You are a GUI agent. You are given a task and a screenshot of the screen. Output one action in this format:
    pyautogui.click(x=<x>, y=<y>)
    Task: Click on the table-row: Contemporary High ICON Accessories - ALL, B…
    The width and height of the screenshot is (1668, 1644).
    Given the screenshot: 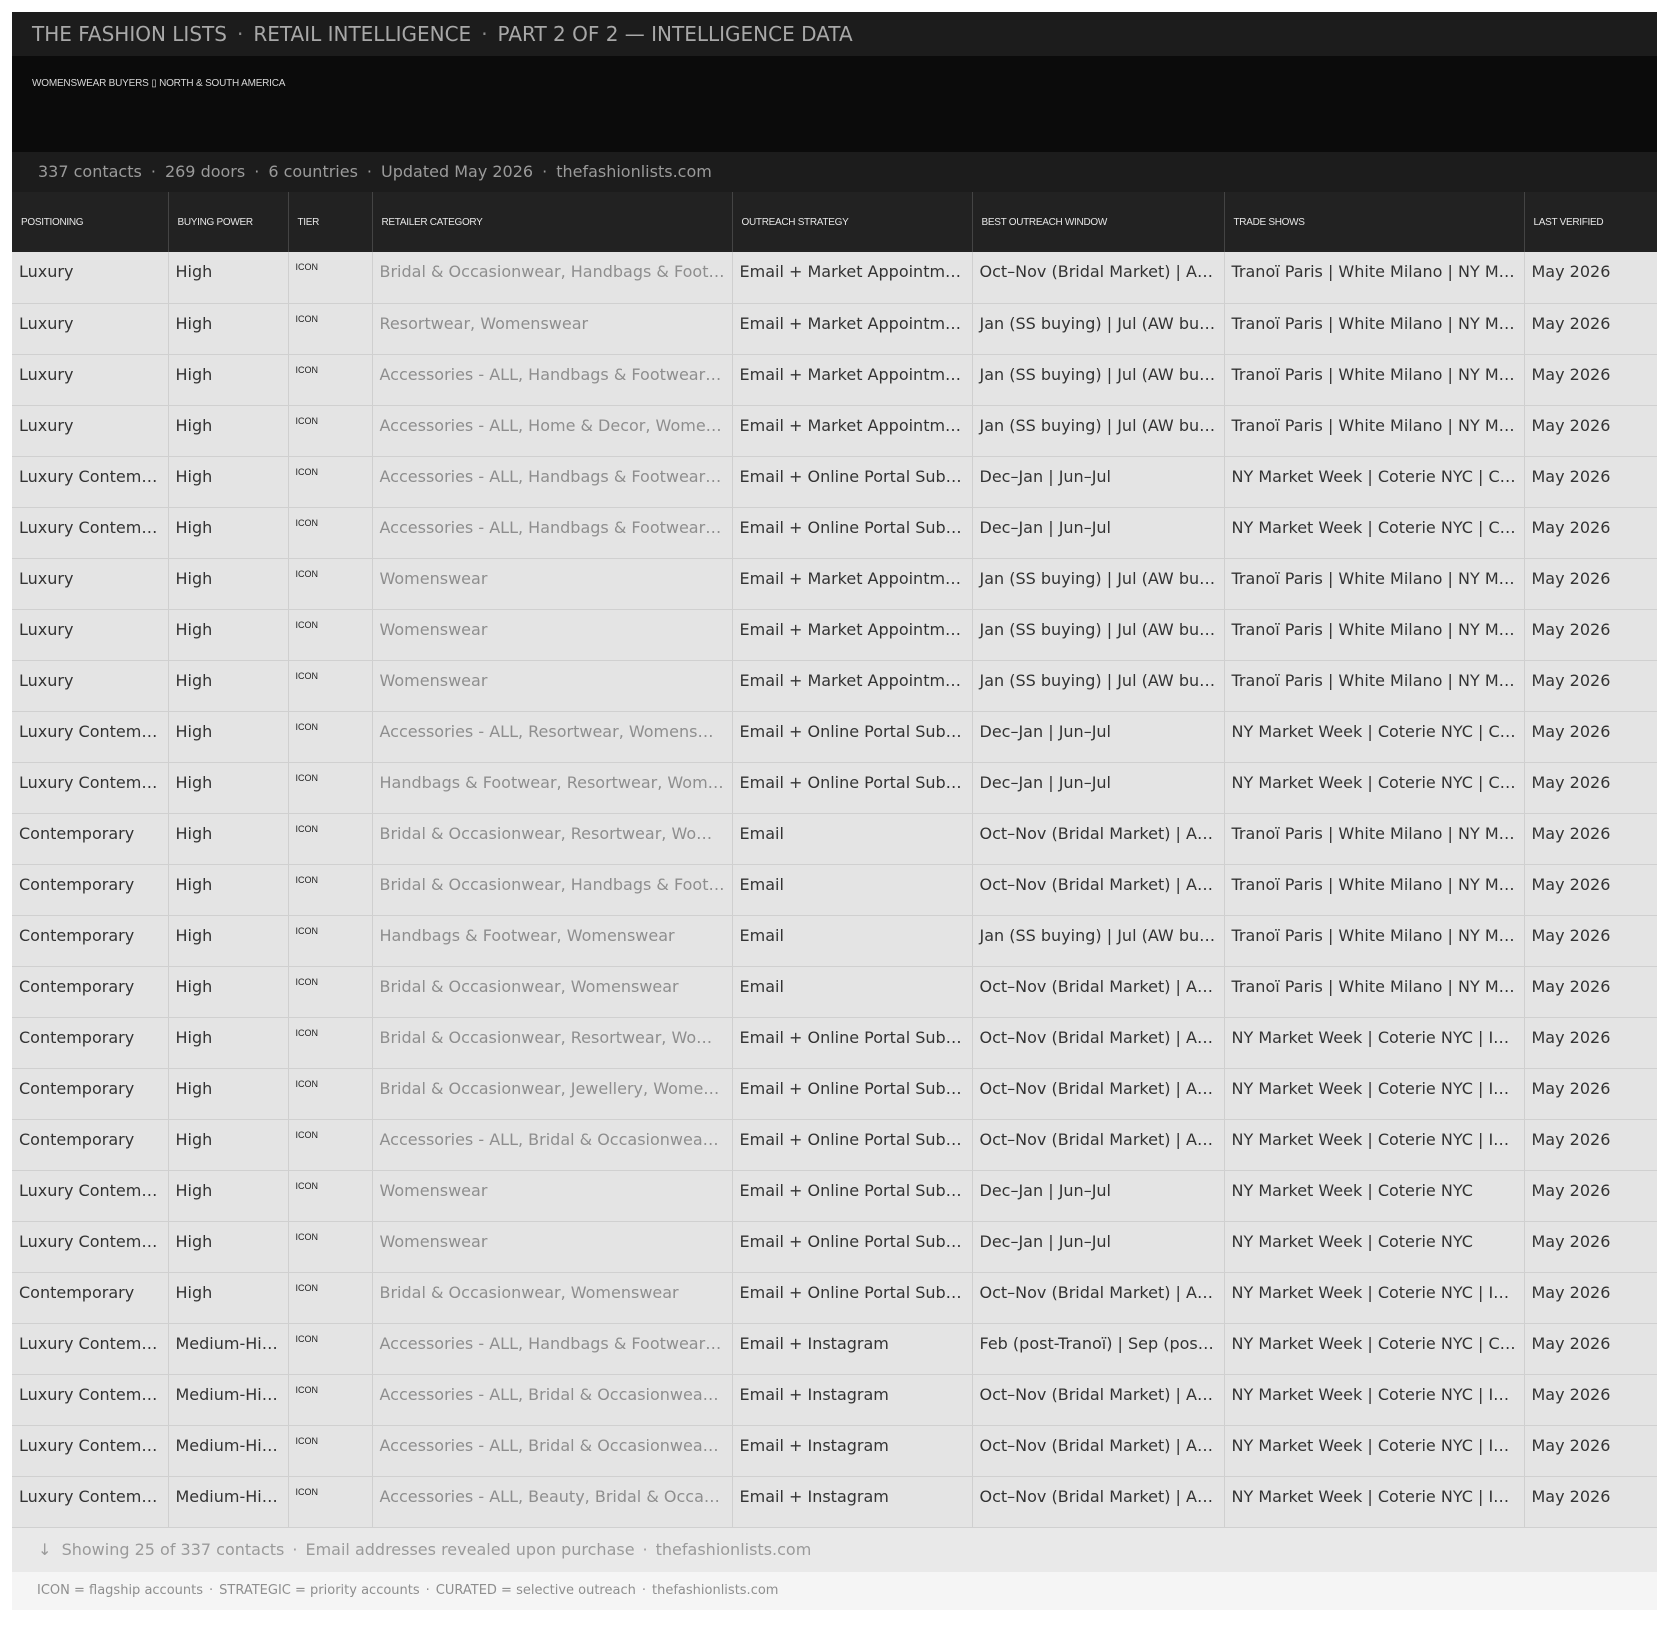 What is the action you would take?
    pyautogui.click(x=834, y=1145)
    